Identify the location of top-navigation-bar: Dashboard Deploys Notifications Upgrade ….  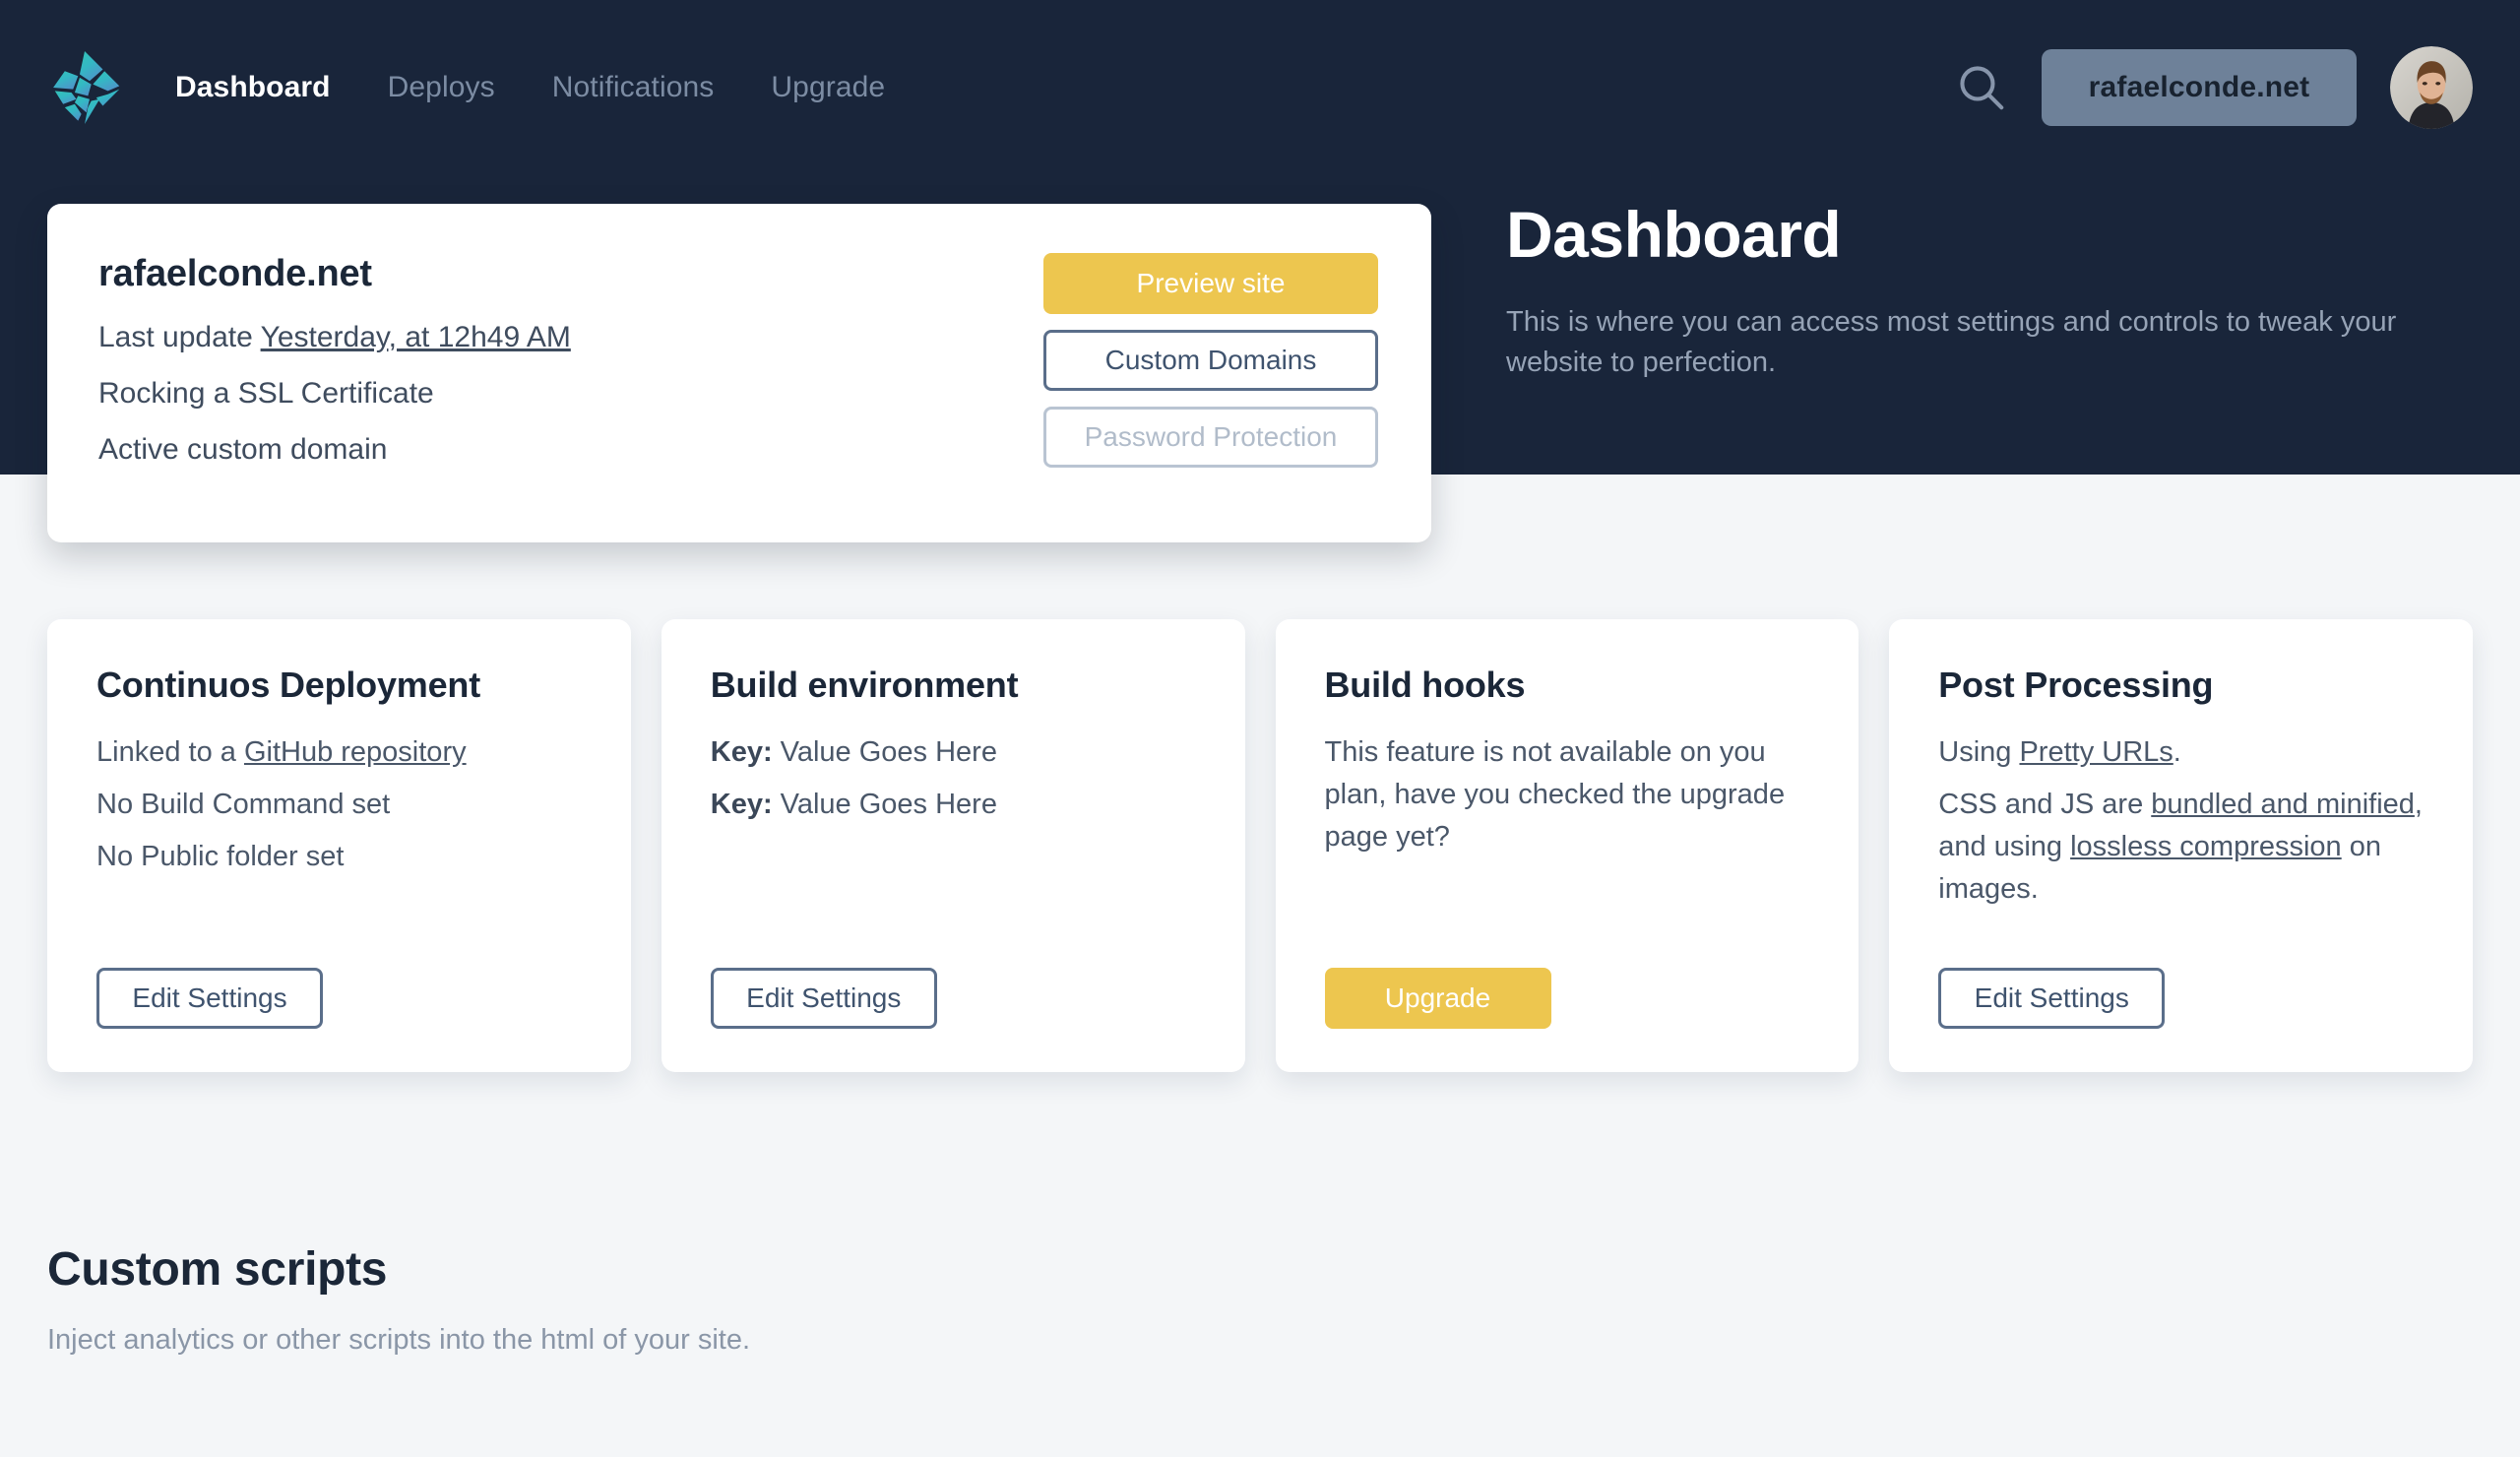
(1260, 87).